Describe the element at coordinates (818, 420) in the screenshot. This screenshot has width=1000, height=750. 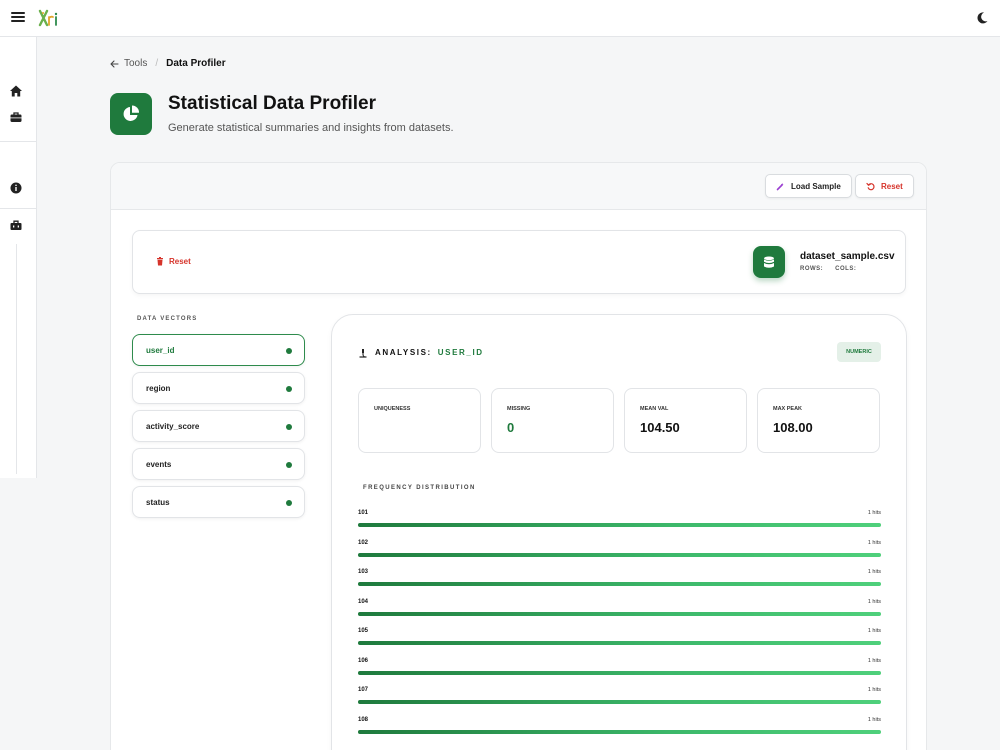
I see `stat-card-max: MAX PEAK 108.00` at that location.